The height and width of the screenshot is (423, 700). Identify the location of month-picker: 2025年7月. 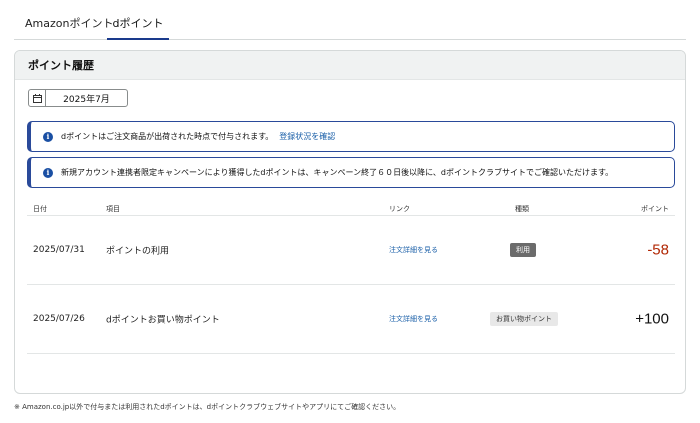
(78, 98).